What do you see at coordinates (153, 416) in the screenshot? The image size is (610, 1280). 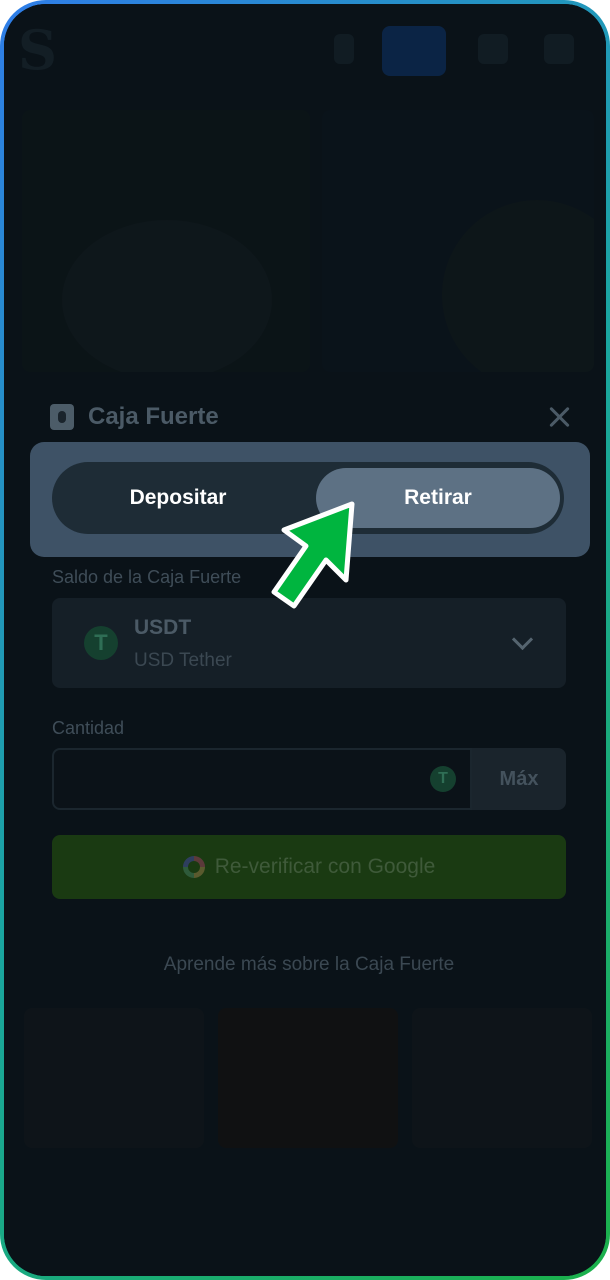 I see `modal-title: Caja Fuerte` at bounding box center [153, 416].